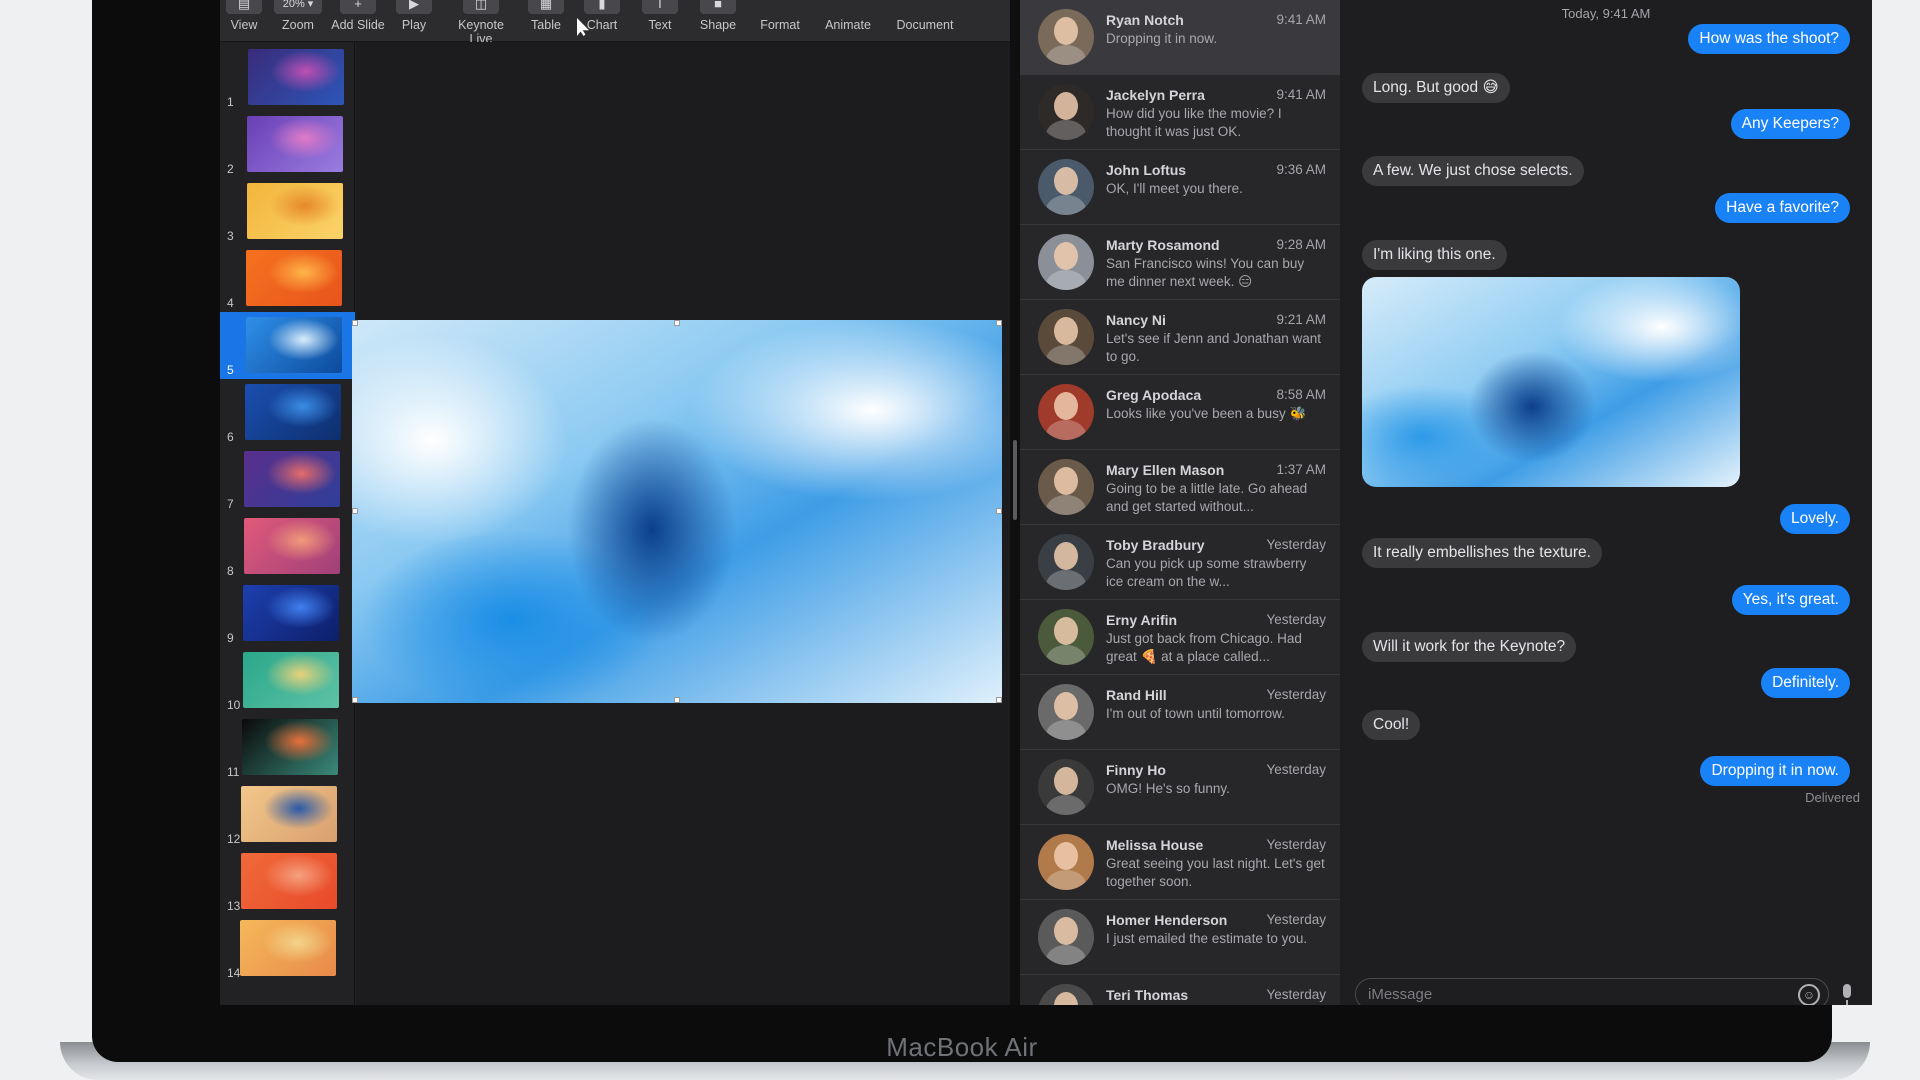 The height and width of the screenshot is (1080, 1920). What do you see at coordinates (1207, 938) in the screenshot?
I see `message-preview: I just emailed the estimate to you.` at bounding box center [1207, 938].